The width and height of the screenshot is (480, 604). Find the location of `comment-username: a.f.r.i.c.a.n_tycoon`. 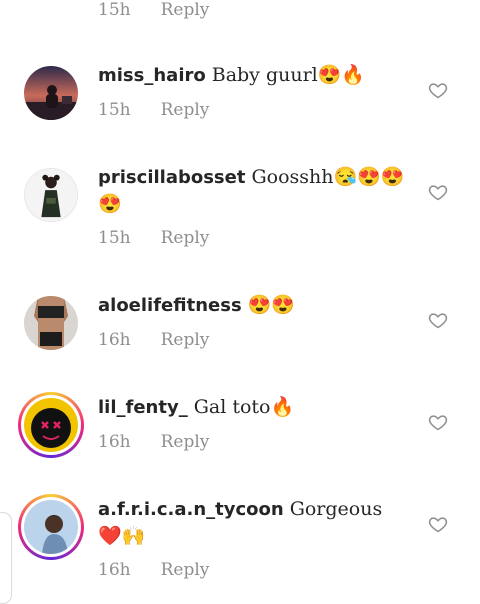

comment-username: a.f.r.i.c.a.n_tycoon is located at coordinates (191, 509).